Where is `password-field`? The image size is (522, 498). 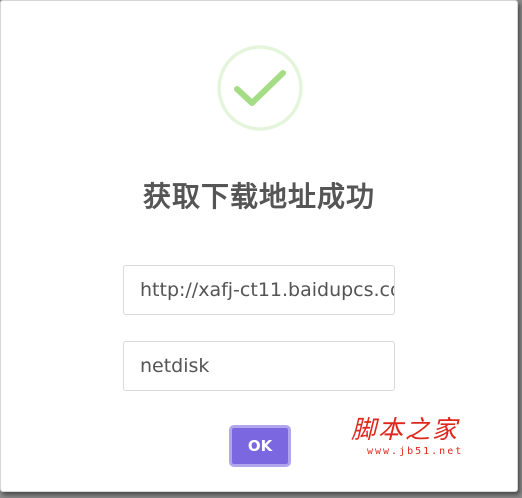 password-field is located at coordinates (259, 366).